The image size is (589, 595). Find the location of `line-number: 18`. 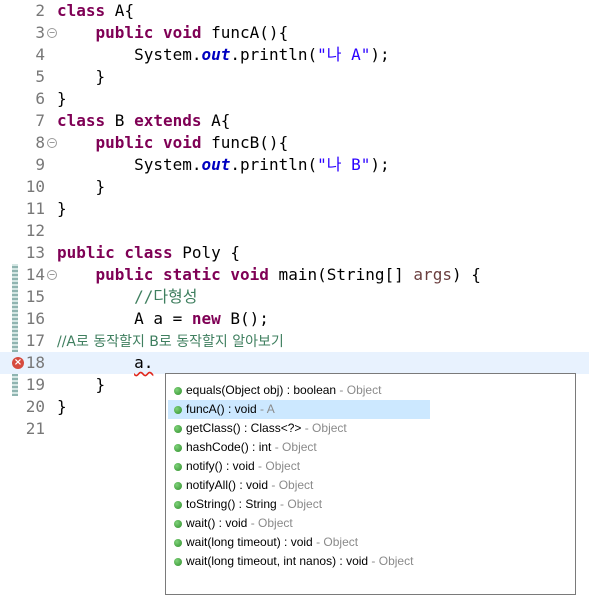

line-number: 18 is located at coordinates (35, 362).